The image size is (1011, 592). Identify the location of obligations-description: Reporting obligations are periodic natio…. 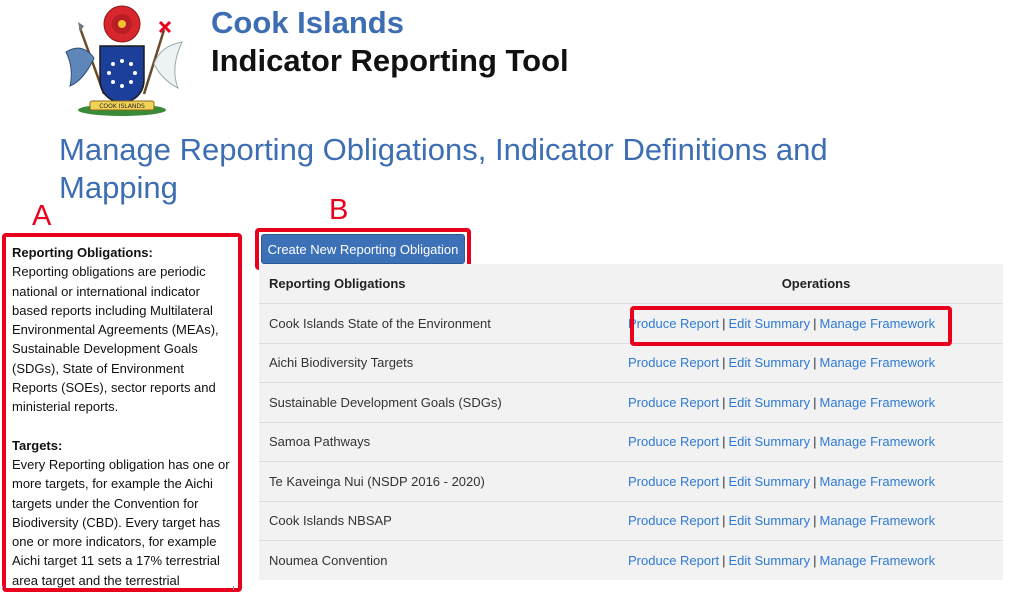
(115, 339).